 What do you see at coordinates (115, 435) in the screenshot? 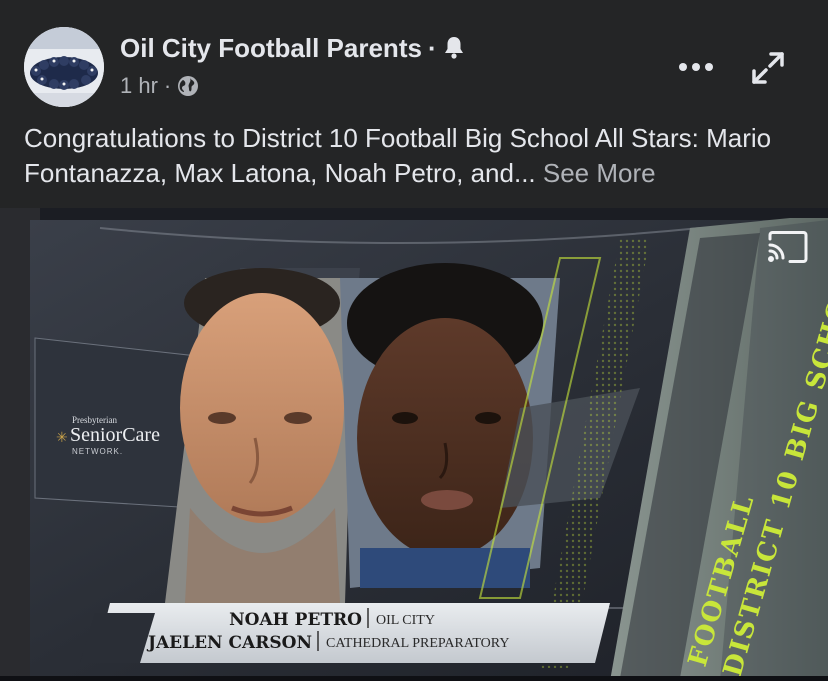
I see `sponsor-main-text: SeniorCare` at bounding box center [115, 435].